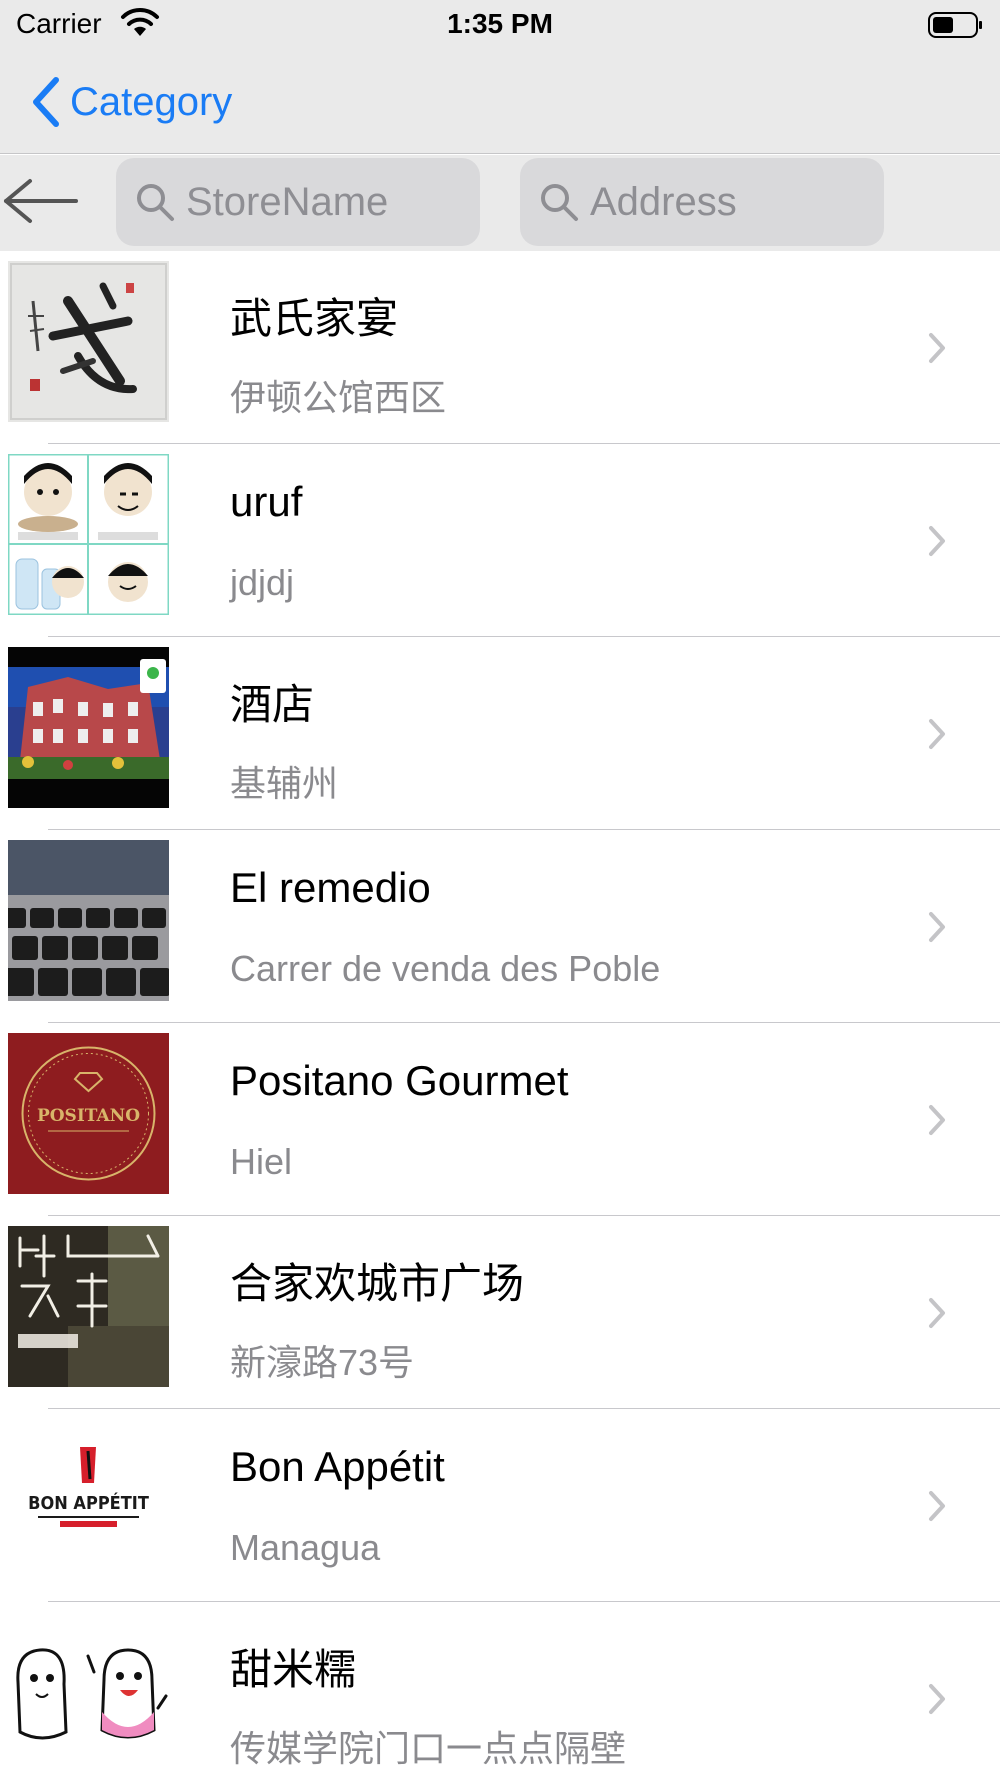  What do you see at coordinates (500, 1312) in the screenshot?
I see `store-row: 合家欢城市广场 新濠路73号` at bounding box center [500, 1312].